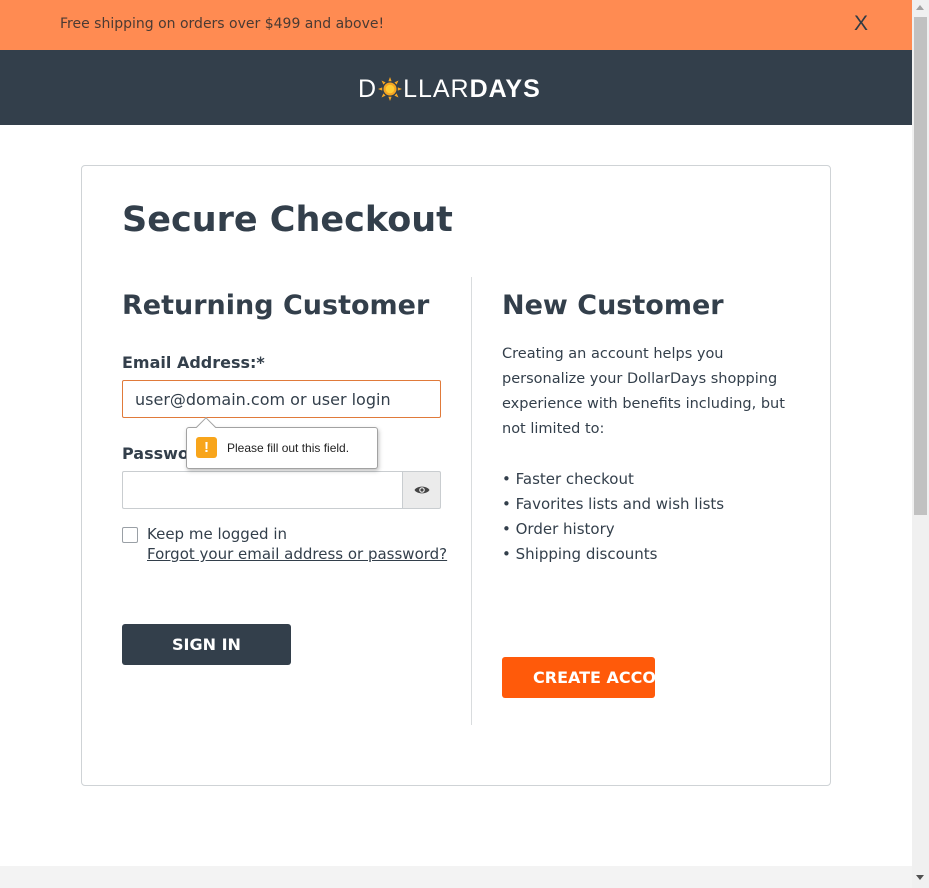  Describe the element at coordinates (613, 504) in the screenshot. I see `list-item: Favorites lists and wish lists` at that location.